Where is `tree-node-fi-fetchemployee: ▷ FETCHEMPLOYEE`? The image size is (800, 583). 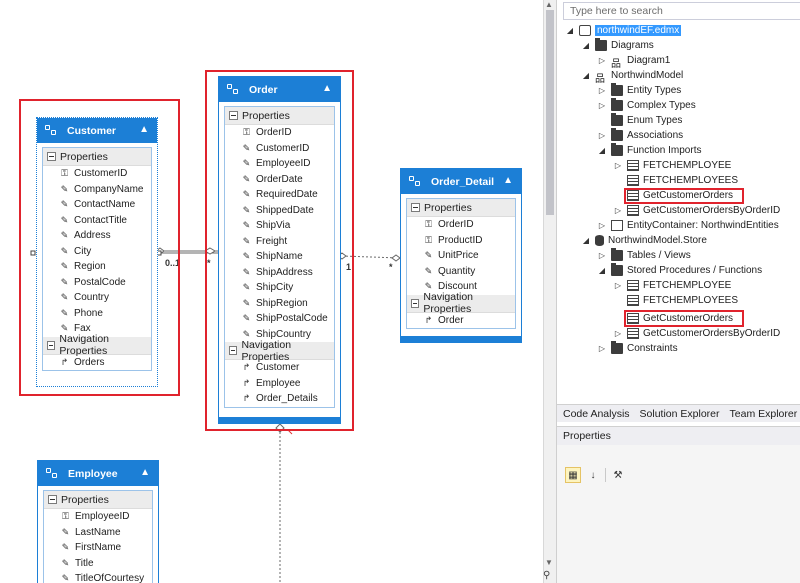
tree-node-fi-fetchemployee: ▷ FETCHEMPLOYEE is located at coordinates (672, 165).